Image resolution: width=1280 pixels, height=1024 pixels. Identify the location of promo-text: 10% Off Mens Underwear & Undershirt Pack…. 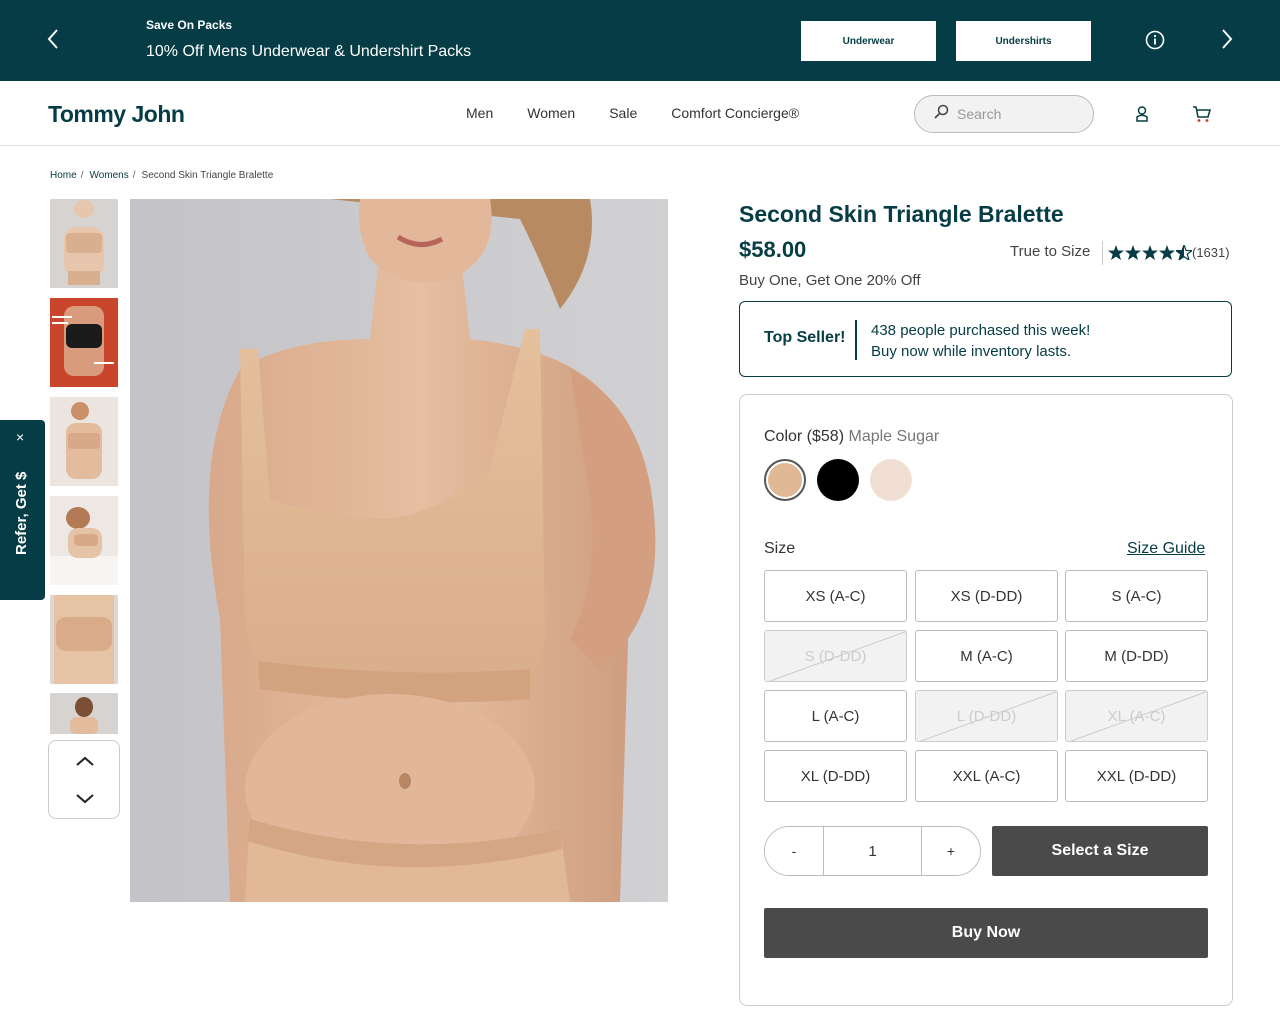
(309, 51).